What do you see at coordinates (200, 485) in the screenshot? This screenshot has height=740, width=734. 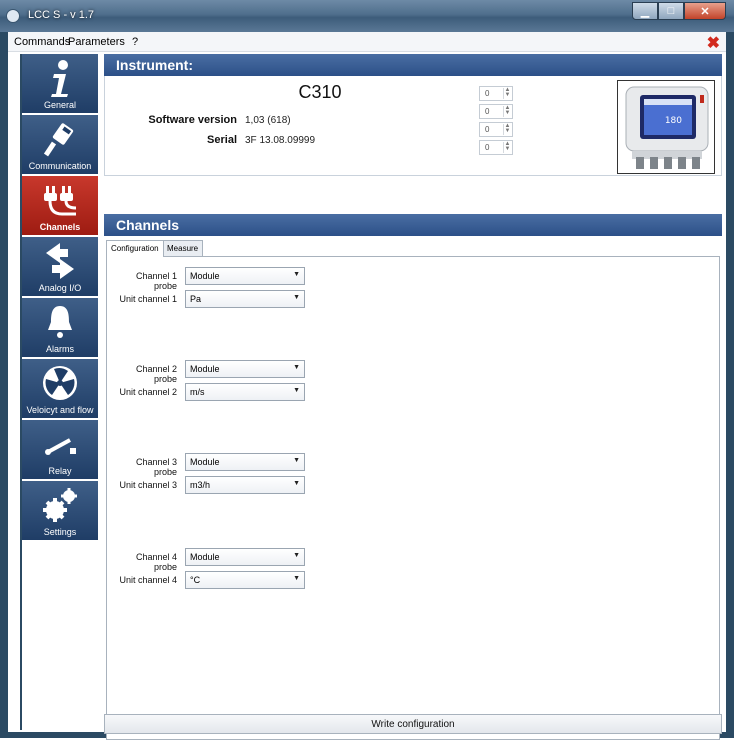 I see `select-value: m3/h` at bounding box center [200, 485].